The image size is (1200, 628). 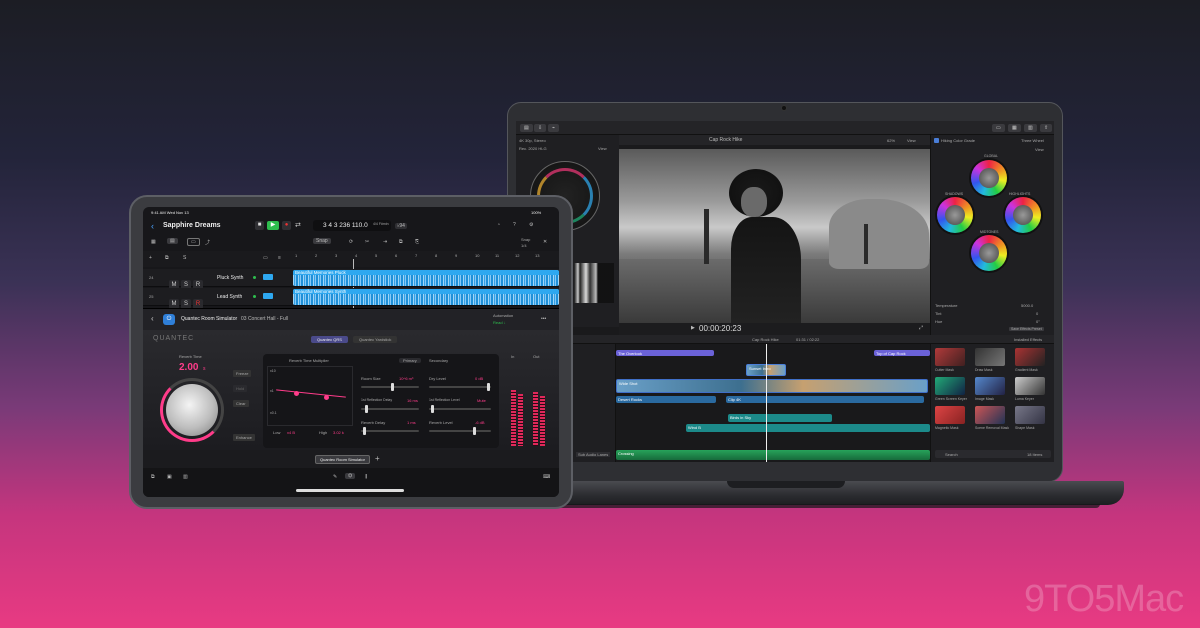 What do you see at coordinates (385, 242) in the screenshot?
I see `join-icon: ⇥` at bounding box center [385, 242].